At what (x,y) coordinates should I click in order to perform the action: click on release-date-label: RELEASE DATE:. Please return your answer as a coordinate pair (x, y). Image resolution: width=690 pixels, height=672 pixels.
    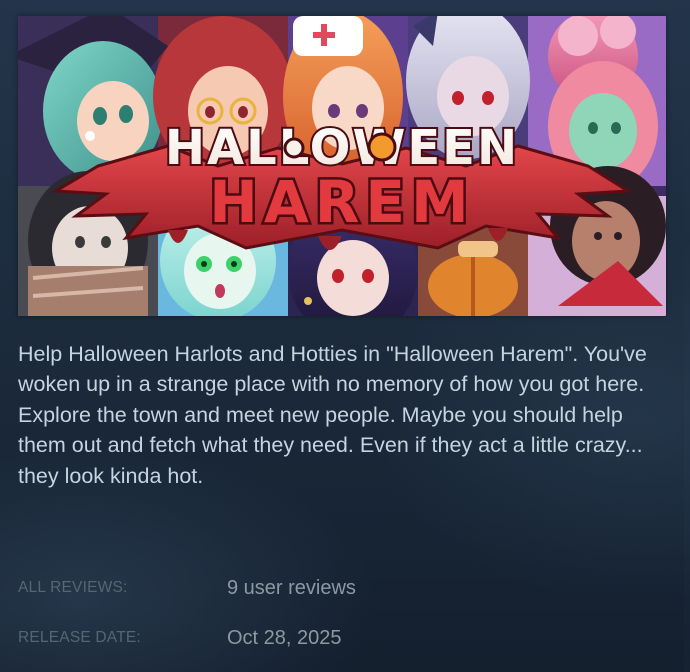
    Looking at the image, I should click on (79, 637).